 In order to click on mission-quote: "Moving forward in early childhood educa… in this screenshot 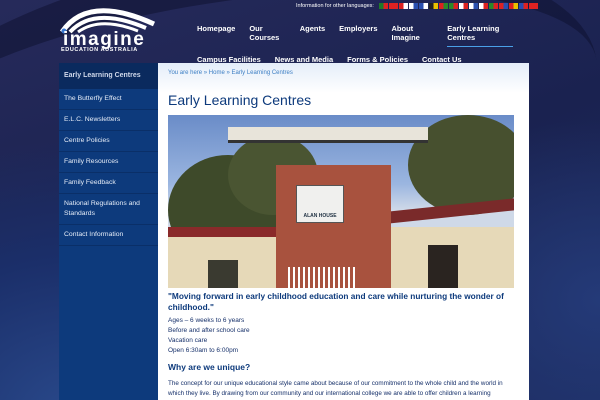, I will do `click(336, 301)`.